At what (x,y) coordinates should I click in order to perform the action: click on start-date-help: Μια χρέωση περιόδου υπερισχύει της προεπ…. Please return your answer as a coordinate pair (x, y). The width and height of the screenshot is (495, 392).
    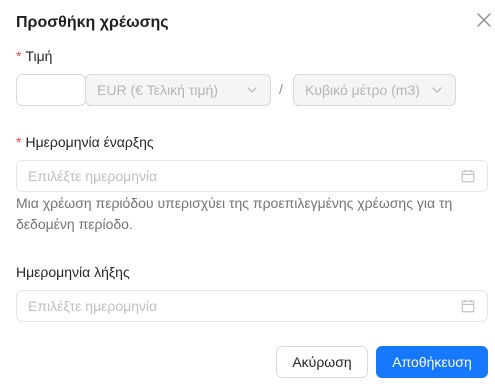
    Looking at the image, I should click on (234, 213).